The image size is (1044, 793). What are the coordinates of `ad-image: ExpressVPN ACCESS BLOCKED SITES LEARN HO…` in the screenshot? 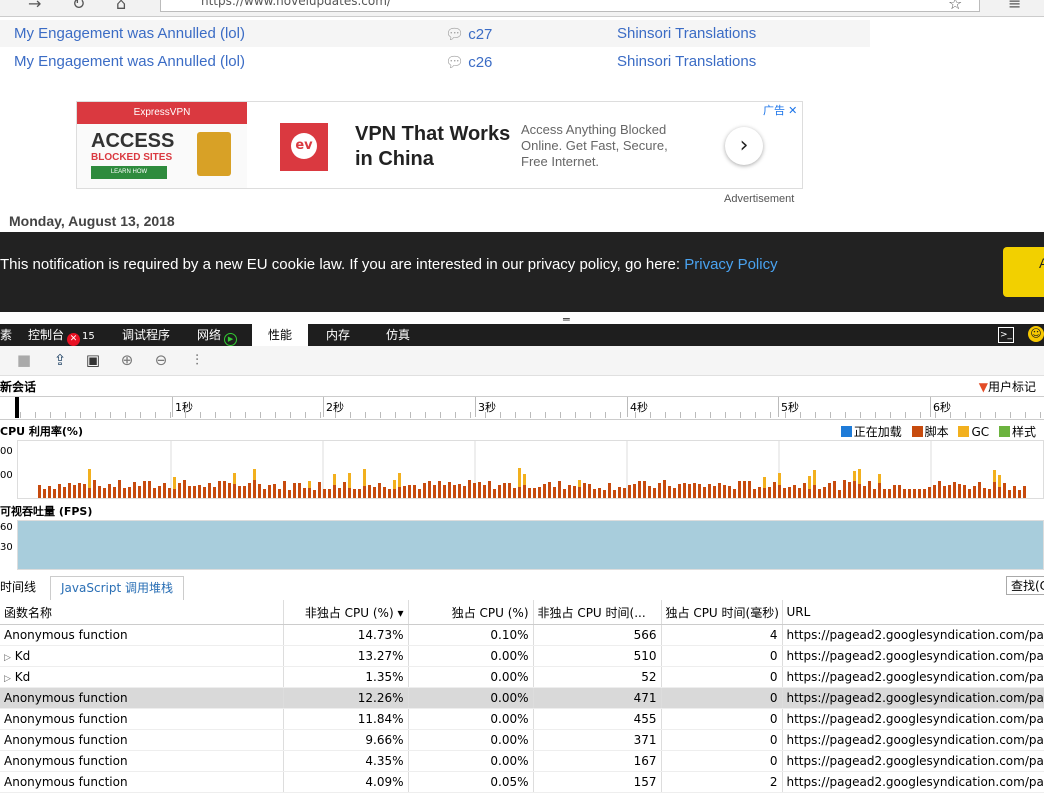 It's located at (162, 145).